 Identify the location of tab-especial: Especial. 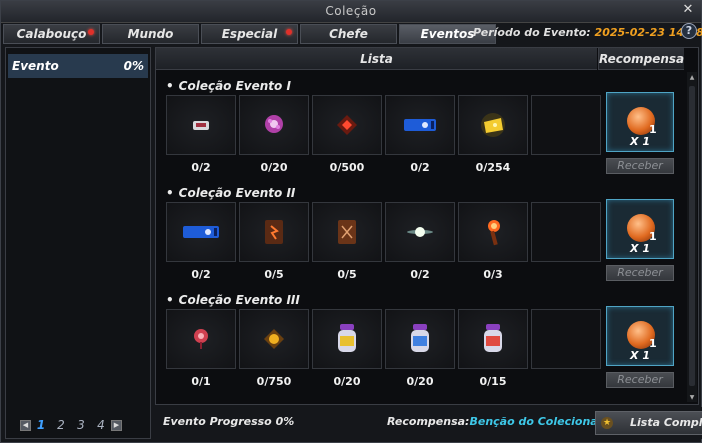
(249, 34).